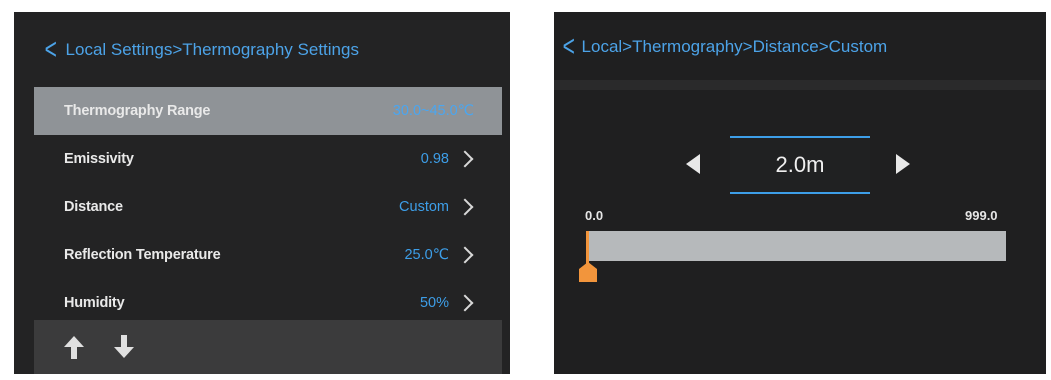 The height and width of the screenshot is (380, 1051). I want to click on setting-label: Emissivity, so click(99, 159).